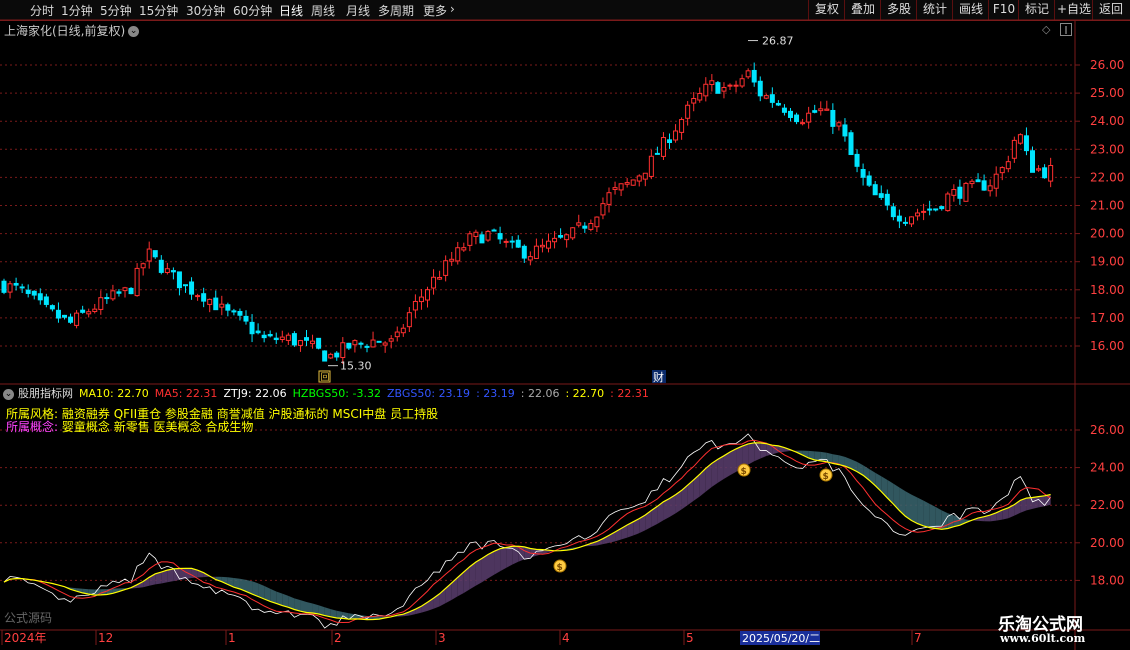  What do you see at coordinates (1107, 543) in the screenshot?
I see `price-tick-label: 20.00` at bounding box center [1107, 543].